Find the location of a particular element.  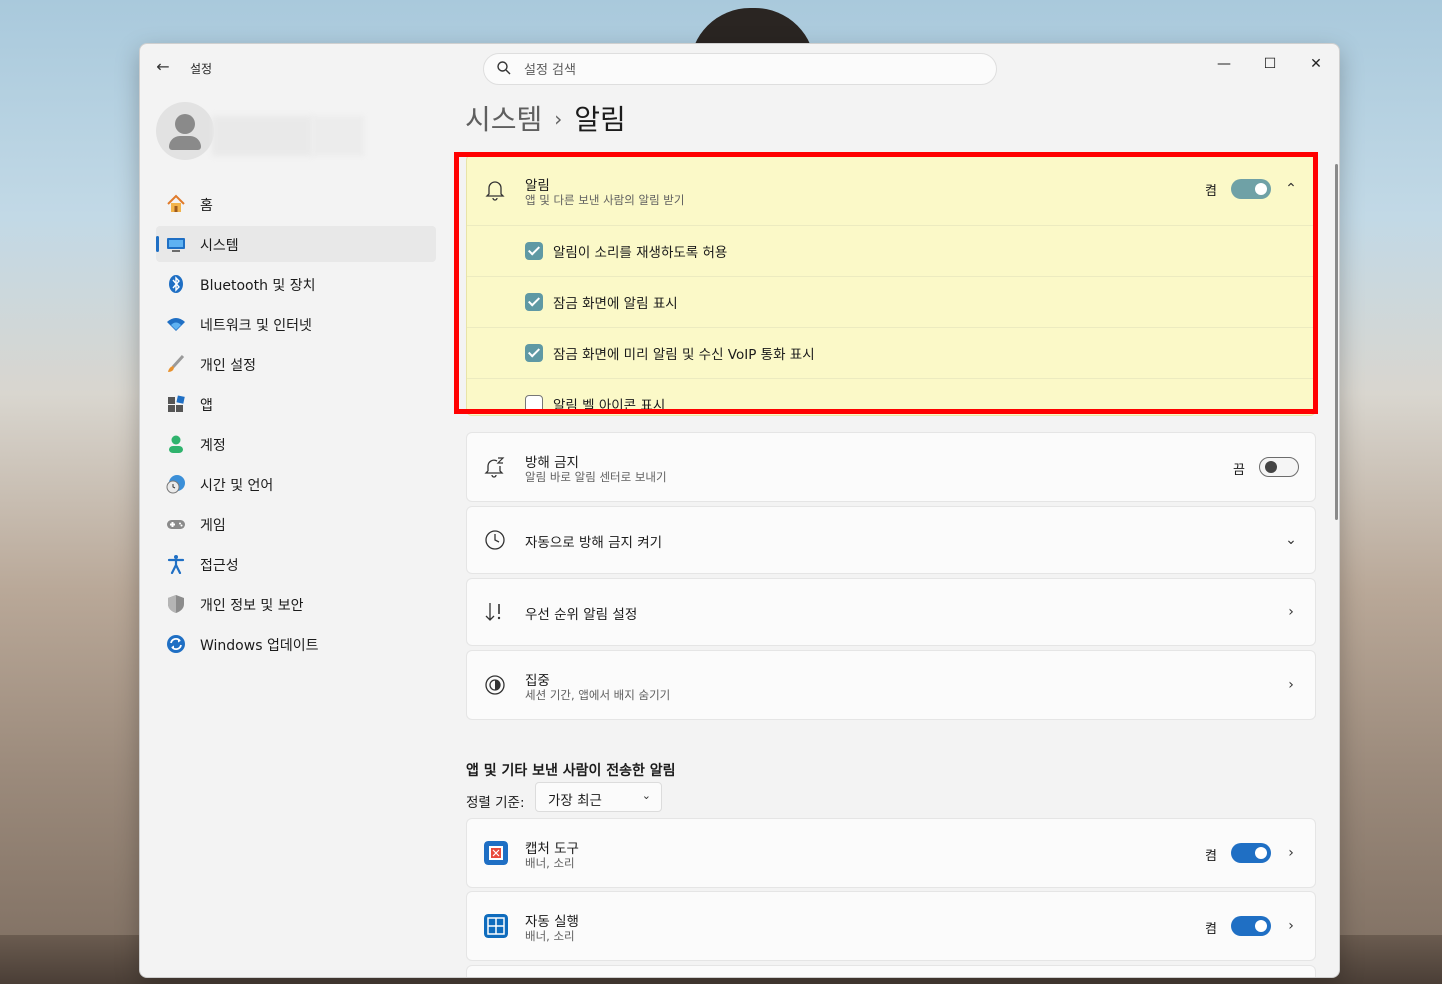

update-icon is located at coordinates (176, 644).